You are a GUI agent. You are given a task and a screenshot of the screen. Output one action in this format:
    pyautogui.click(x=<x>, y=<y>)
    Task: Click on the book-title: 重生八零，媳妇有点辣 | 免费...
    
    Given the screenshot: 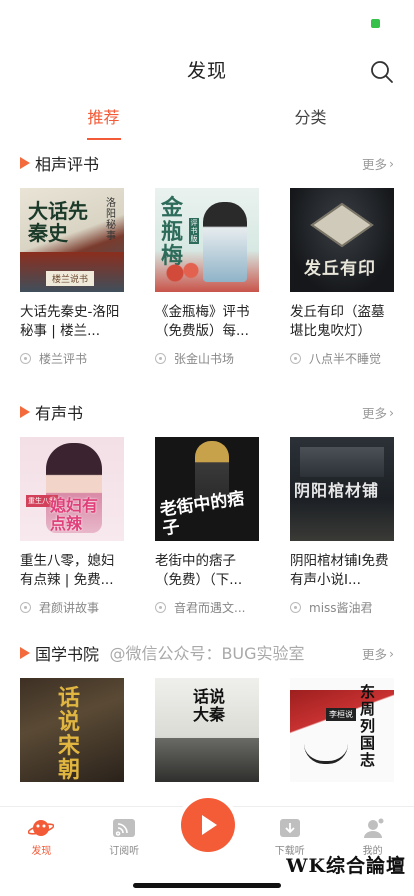 What is the action you would take?
    pyautogui.click(x=67, y=570)
    